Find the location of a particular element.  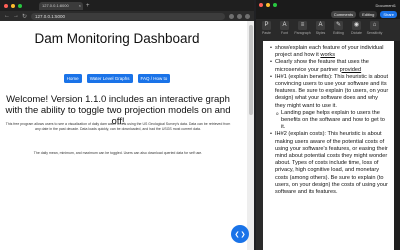

browser-tab: 127.0.0.1:8000 × is located at coordinates (61, 5).